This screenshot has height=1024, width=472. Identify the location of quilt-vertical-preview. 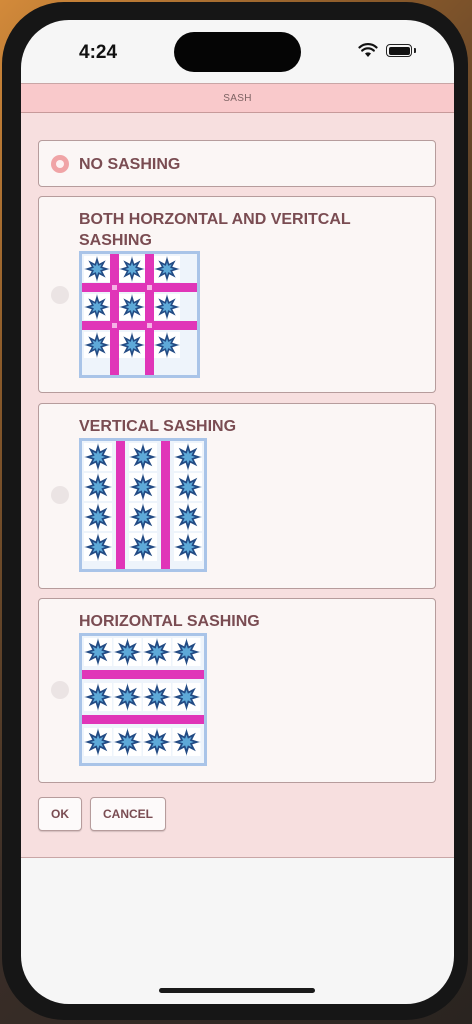
(143, 505).